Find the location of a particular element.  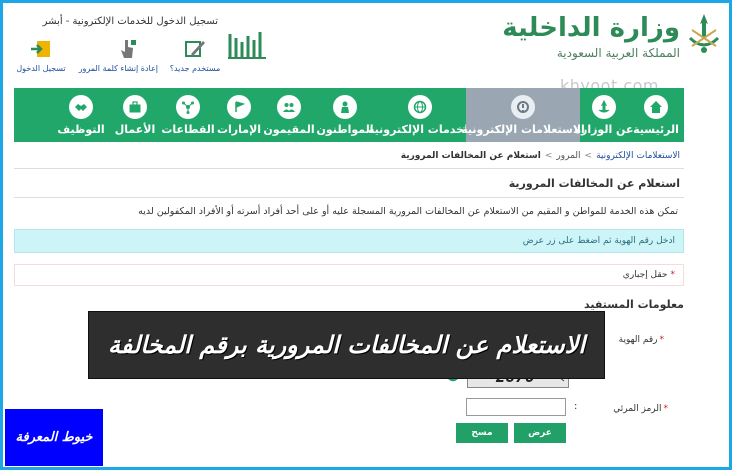

globe-icon is located at coordinates (420, 106).